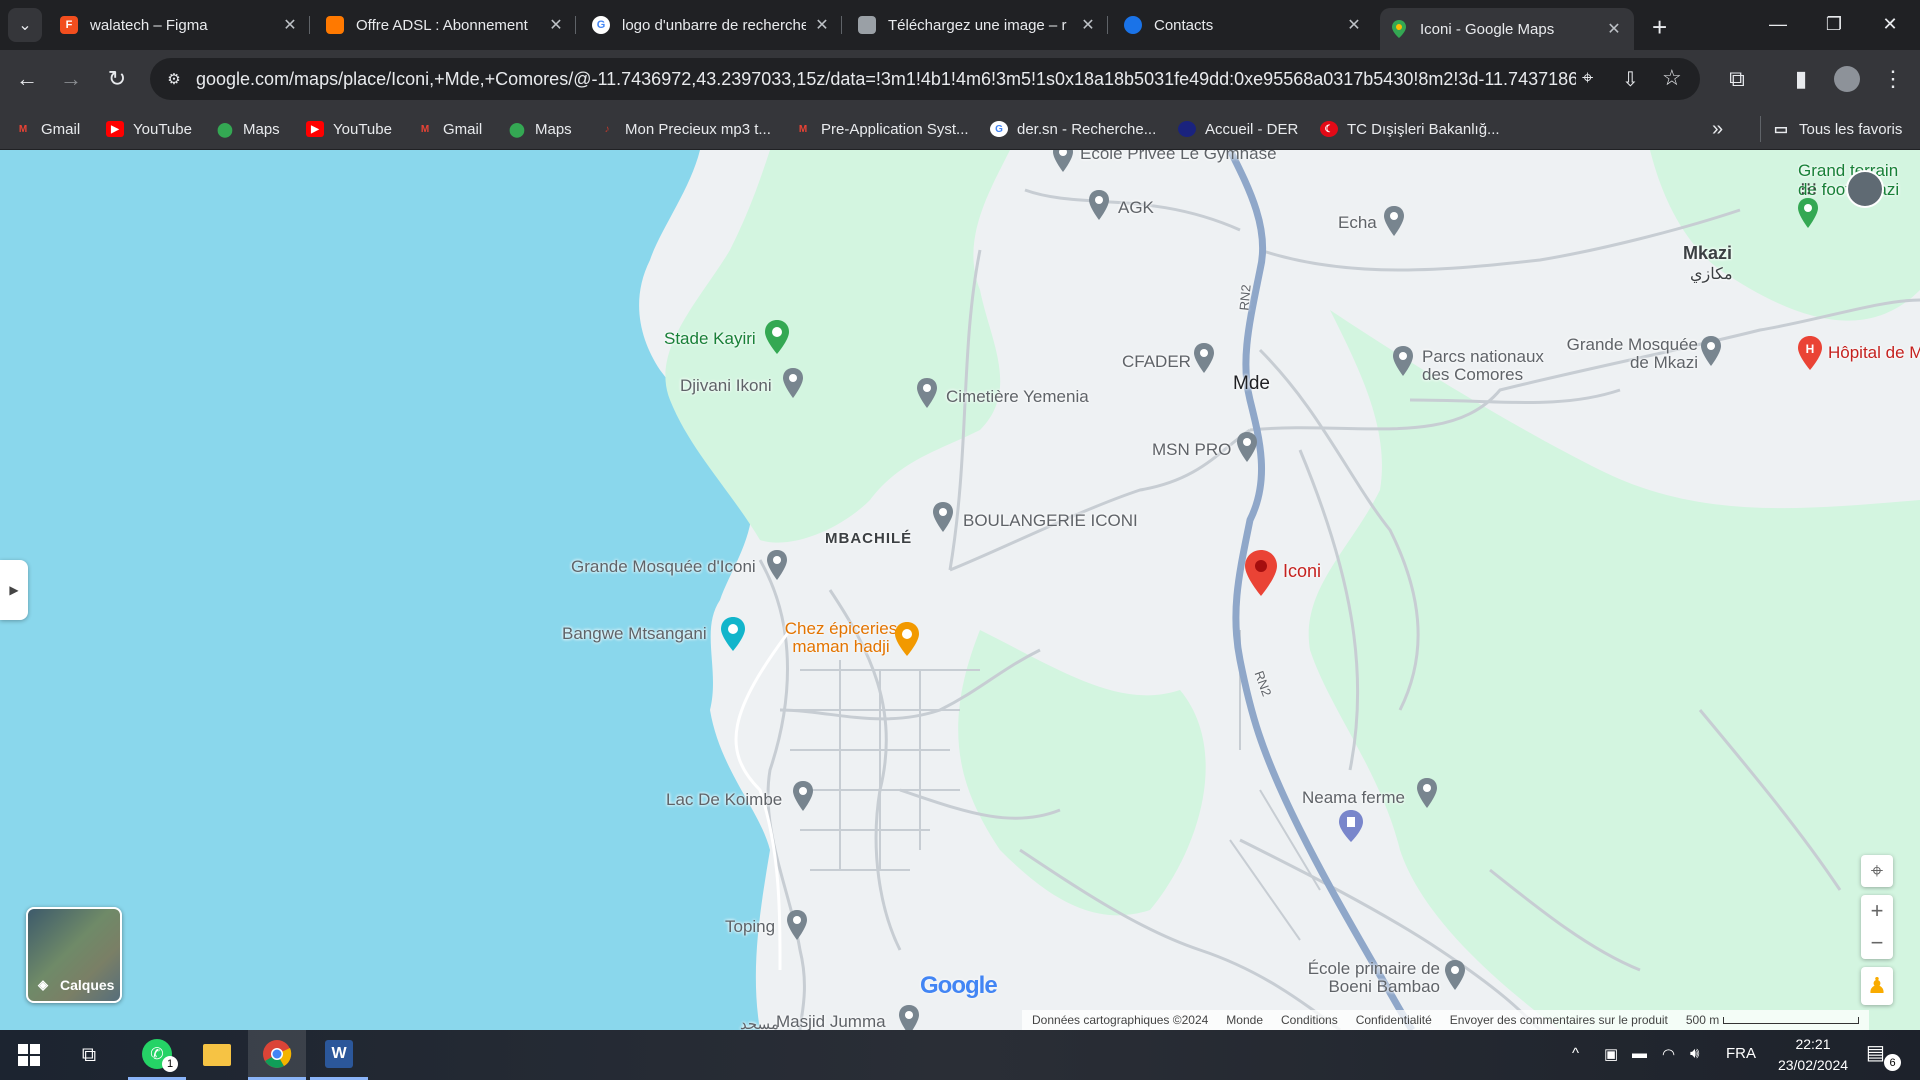 This screenshot has width=1920, height=1080. I want to click on locality-label: Mde, so click(1251, 384).